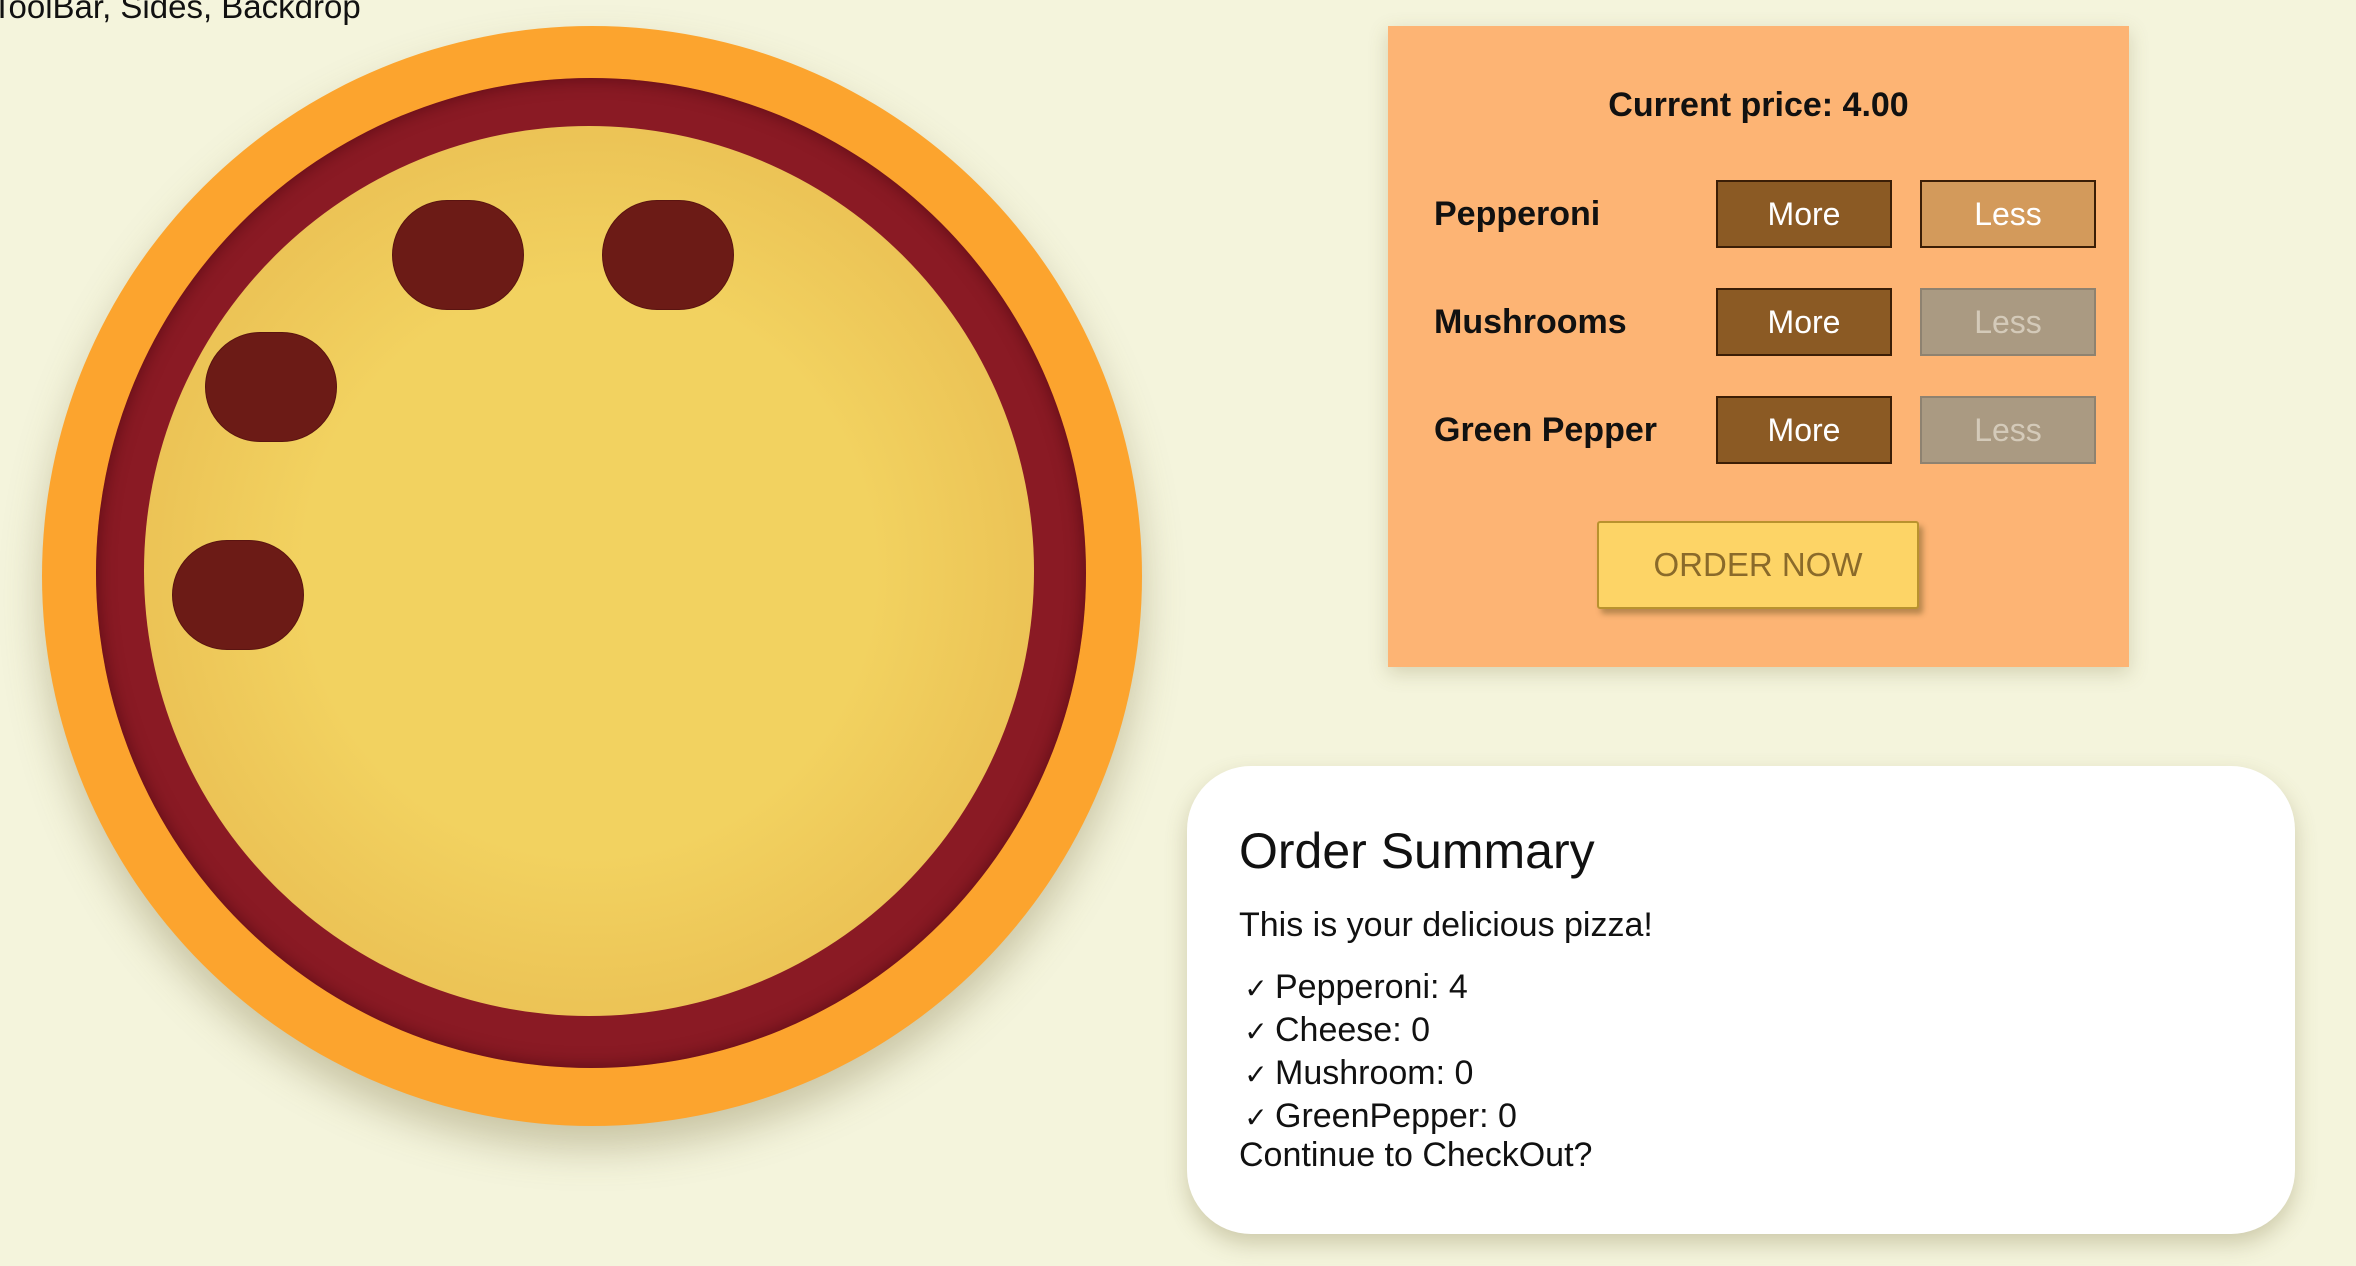  Describe the element at coordinates (1417, 851) in the screenshot. I see `order-summary-title: Order Summary` at that location.